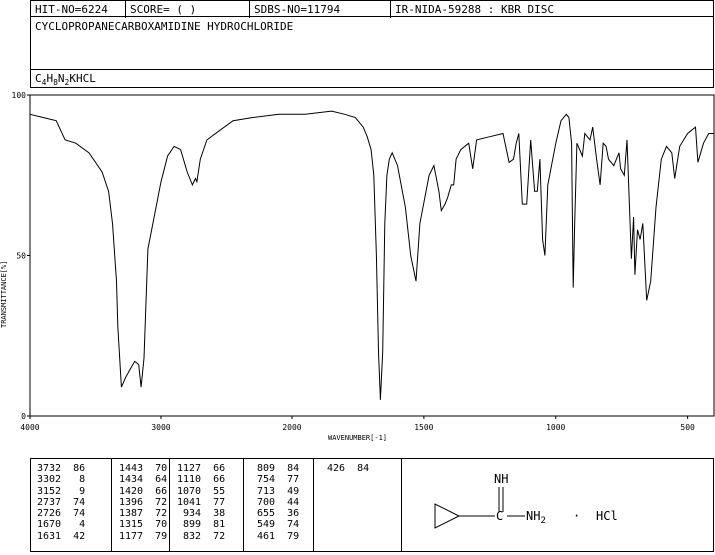  What do you see at coordinates (275, 536) in the screenshot?
I see `peak-row: 461 79` at bounding box center [275, 536].